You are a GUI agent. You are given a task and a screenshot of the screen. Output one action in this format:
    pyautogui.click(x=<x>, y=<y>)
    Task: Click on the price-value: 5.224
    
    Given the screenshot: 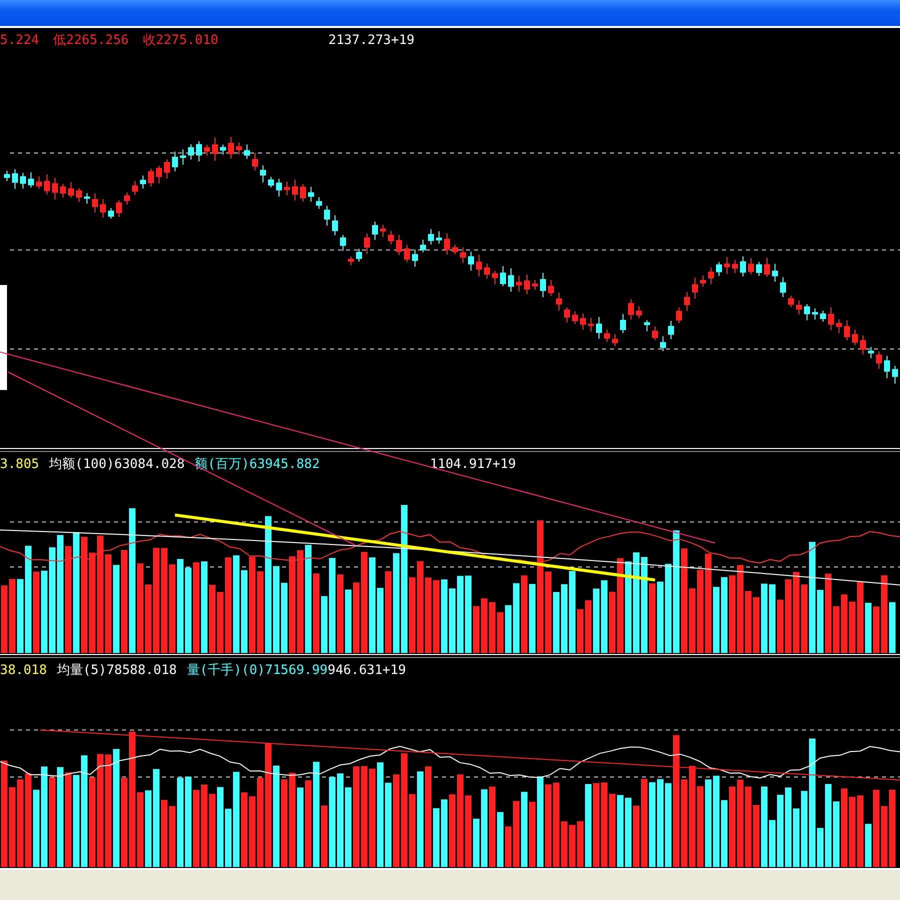 What is the action you would take?
    pyautogui.click(x=20, y=40)
    